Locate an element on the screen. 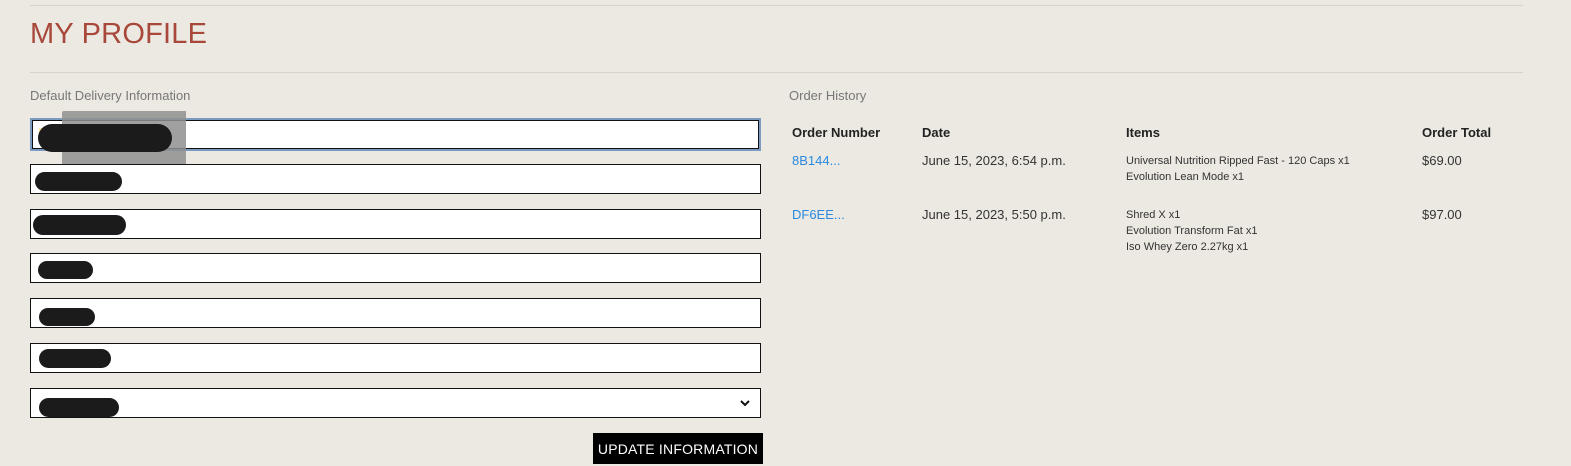 Image resolution: width=1571 pixels, height=466 pixels. column-header-items: Items is located at coordinates (1143, 132).